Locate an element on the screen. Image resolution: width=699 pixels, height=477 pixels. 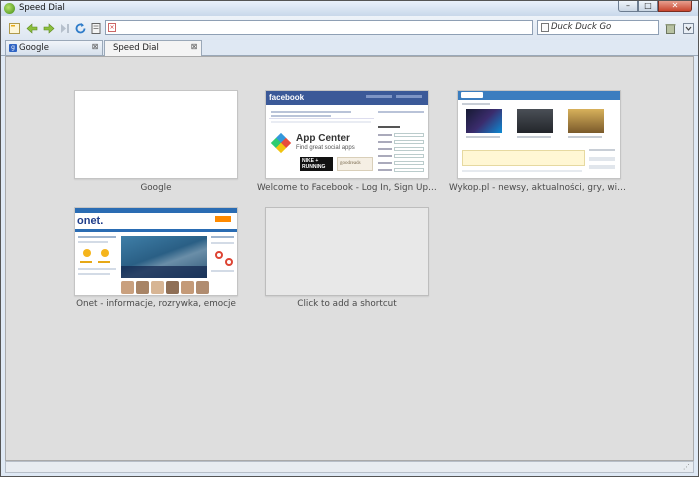
add-shortcut-caption: Click to add a shortcut is located at coordinates (347, 304).